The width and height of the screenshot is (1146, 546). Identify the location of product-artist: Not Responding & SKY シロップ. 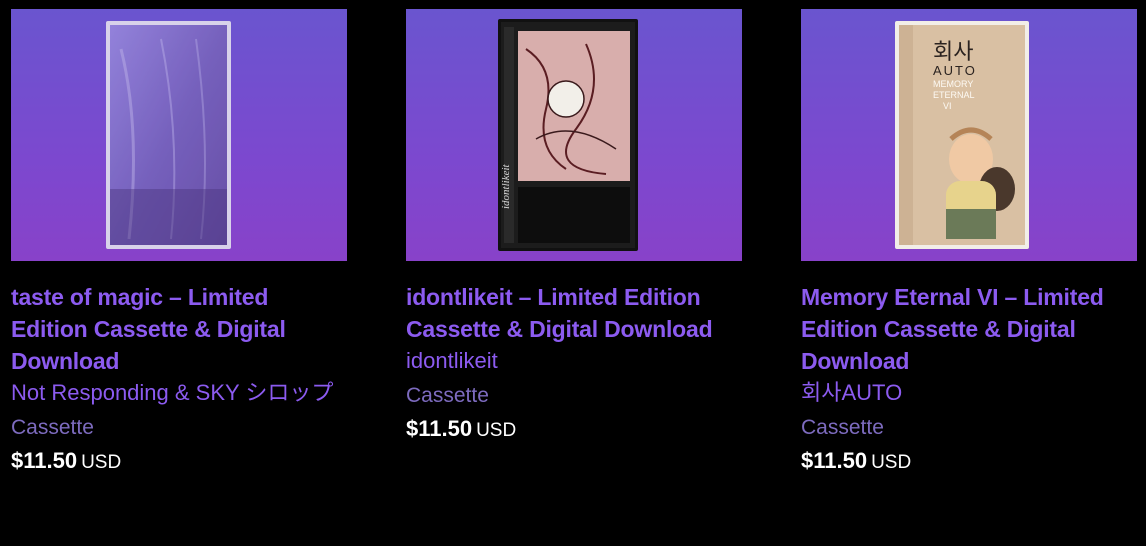
(179, 393).